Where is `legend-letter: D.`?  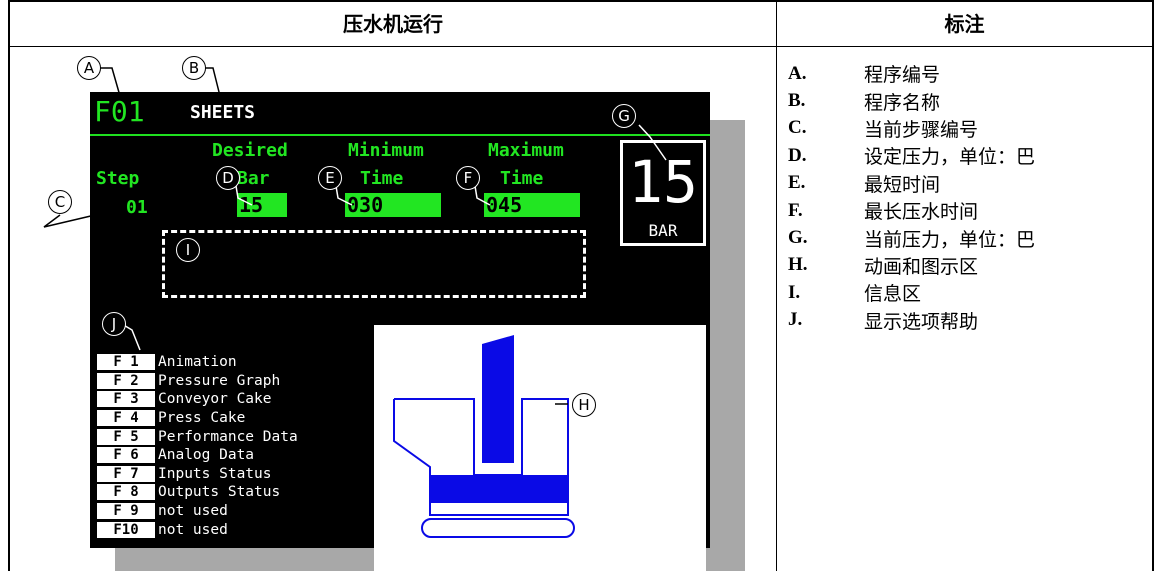 legend-letter: D. is located at coordinates (797, 155).